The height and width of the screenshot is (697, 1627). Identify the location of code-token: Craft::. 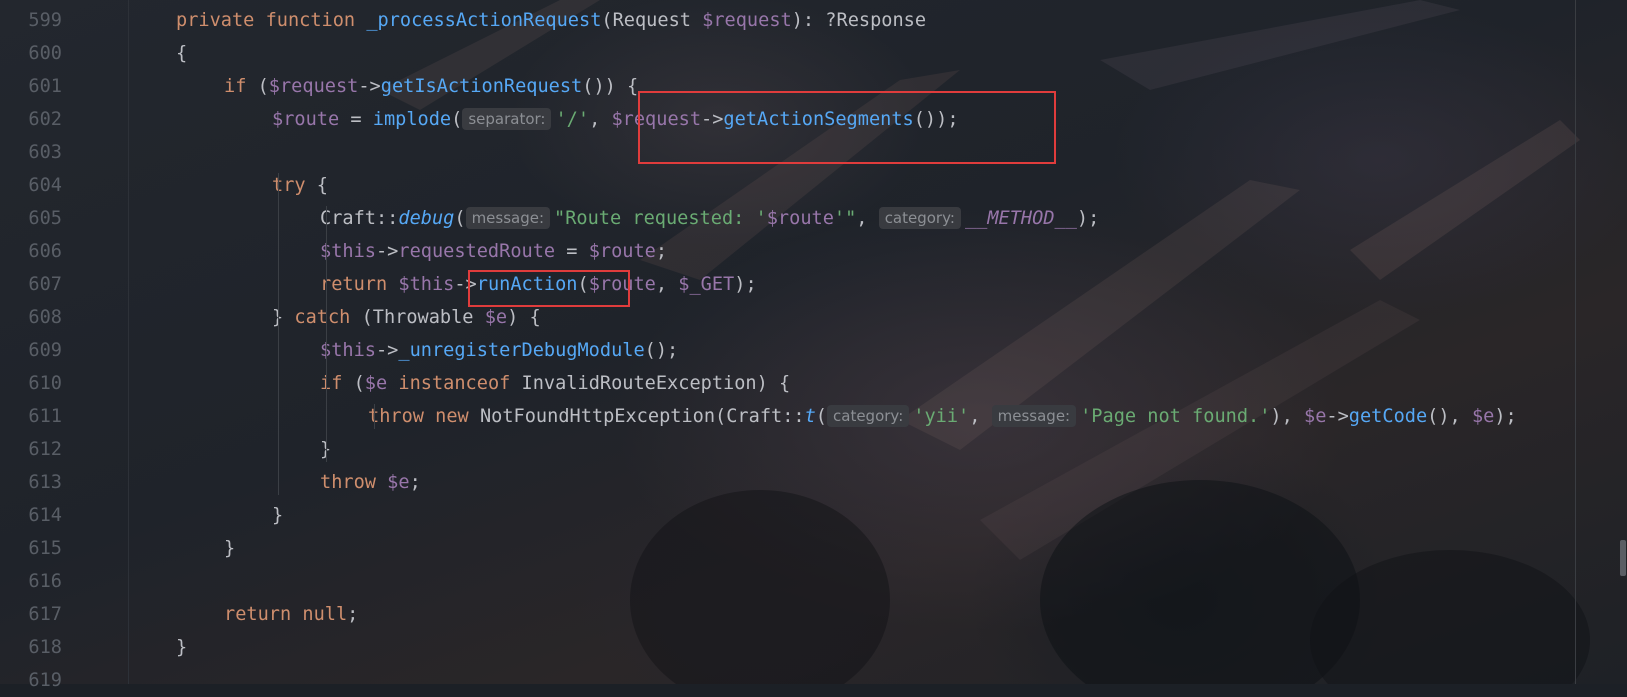
(359, 218).